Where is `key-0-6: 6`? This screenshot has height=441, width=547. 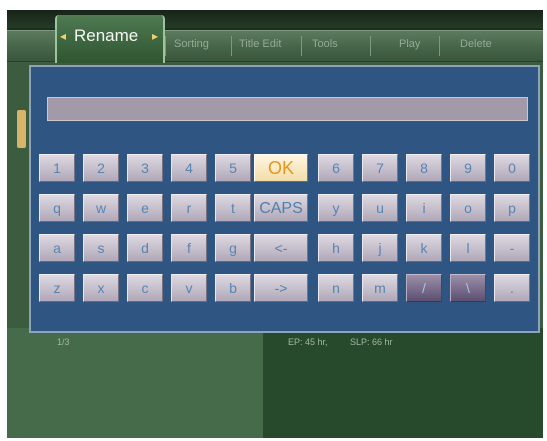 key-0-6: 6 is located at coordinates (336, 168).